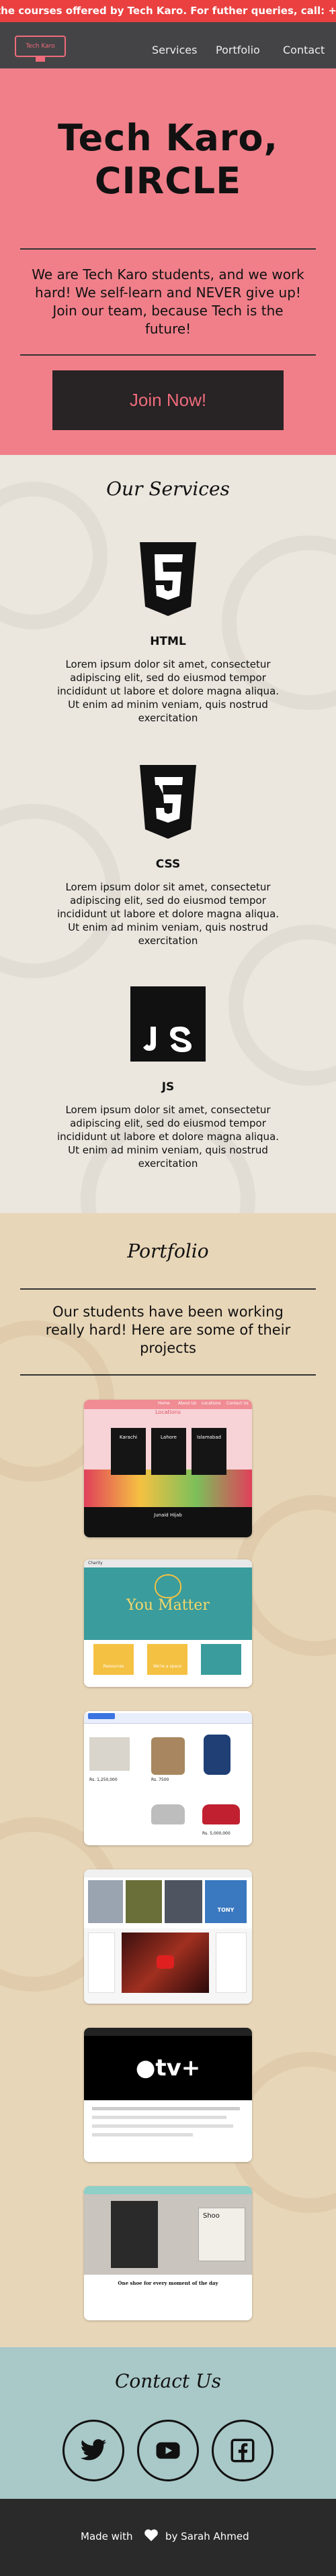  What do you see at coordinates (168, 249) in the screenshot?
I see `hero-divider-top` at bounding box center [168, 249].